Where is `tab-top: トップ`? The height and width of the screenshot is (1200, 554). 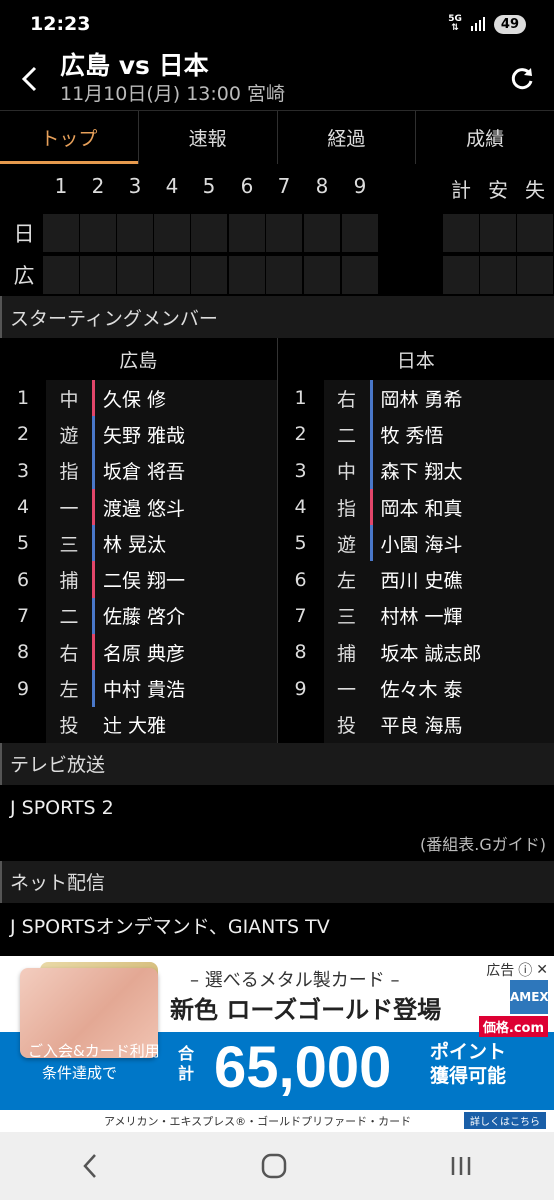
tab-top: トップ is located at coordinates (69, 137).